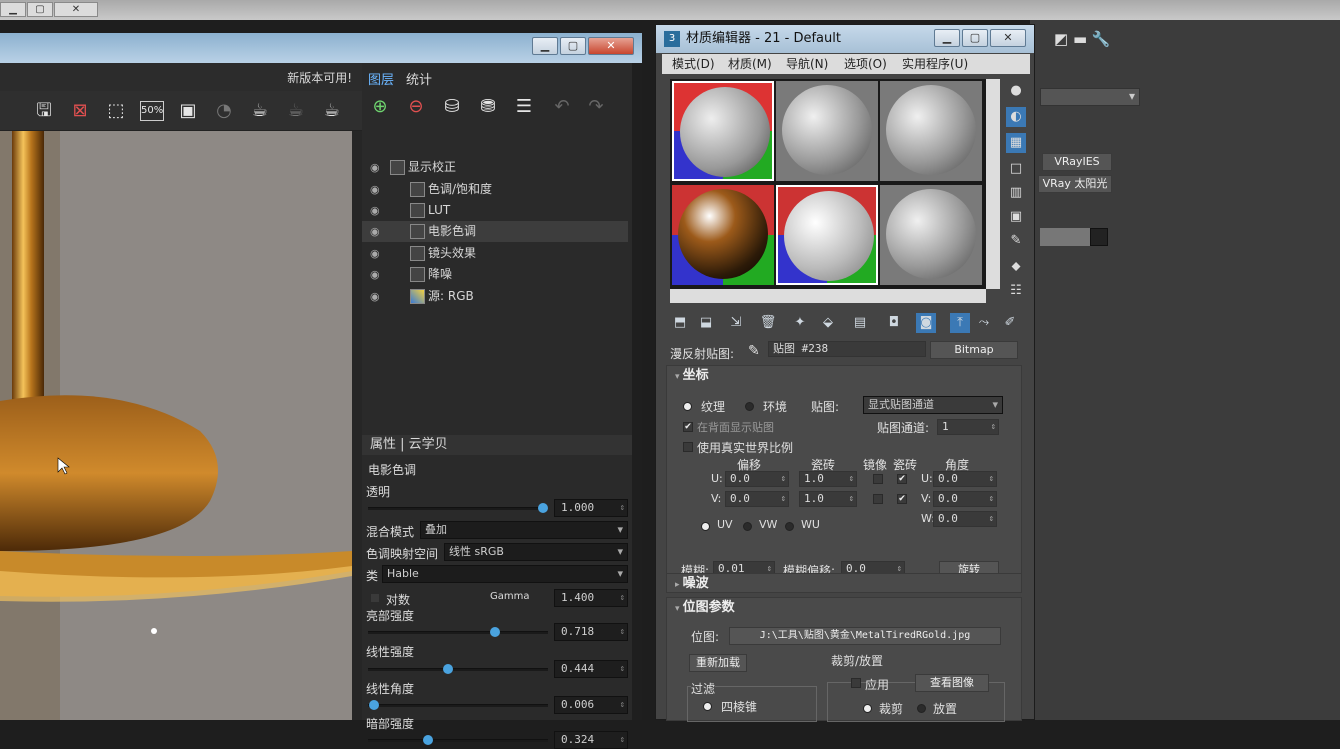  I want to click on layer-item: ◉ 显示校正, so click(495, 167).